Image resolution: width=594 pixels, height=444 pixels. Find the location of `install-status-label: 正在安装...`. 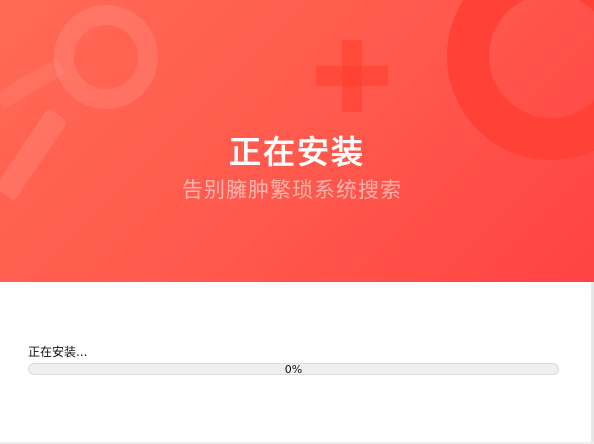

install-status-label: 正在安装... is located at coordinates (58, 352).